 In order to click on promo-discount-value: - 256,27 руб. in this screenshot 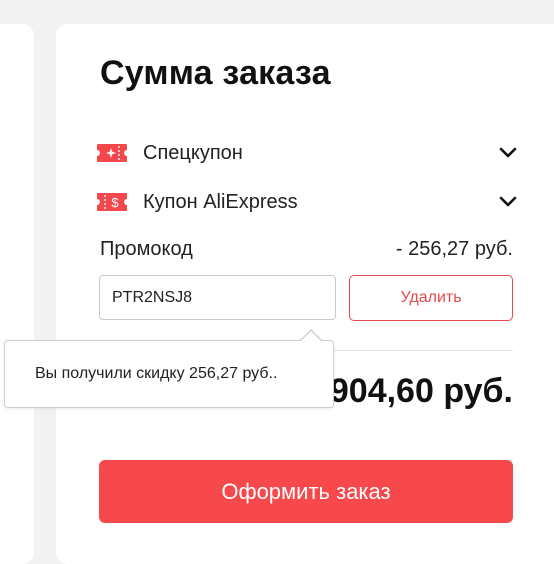, I will do `click(454, 249)`.